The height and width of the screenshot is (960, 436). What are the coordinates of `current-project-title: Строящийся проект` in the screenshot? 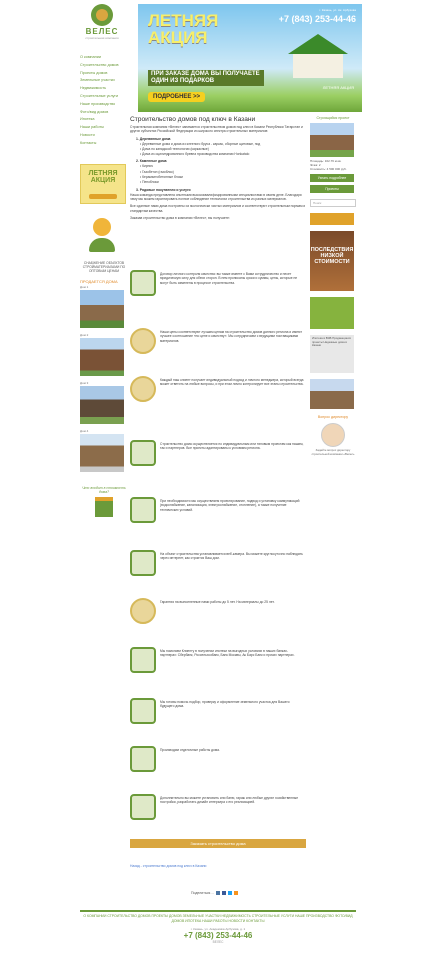 It's located at (333, 118).